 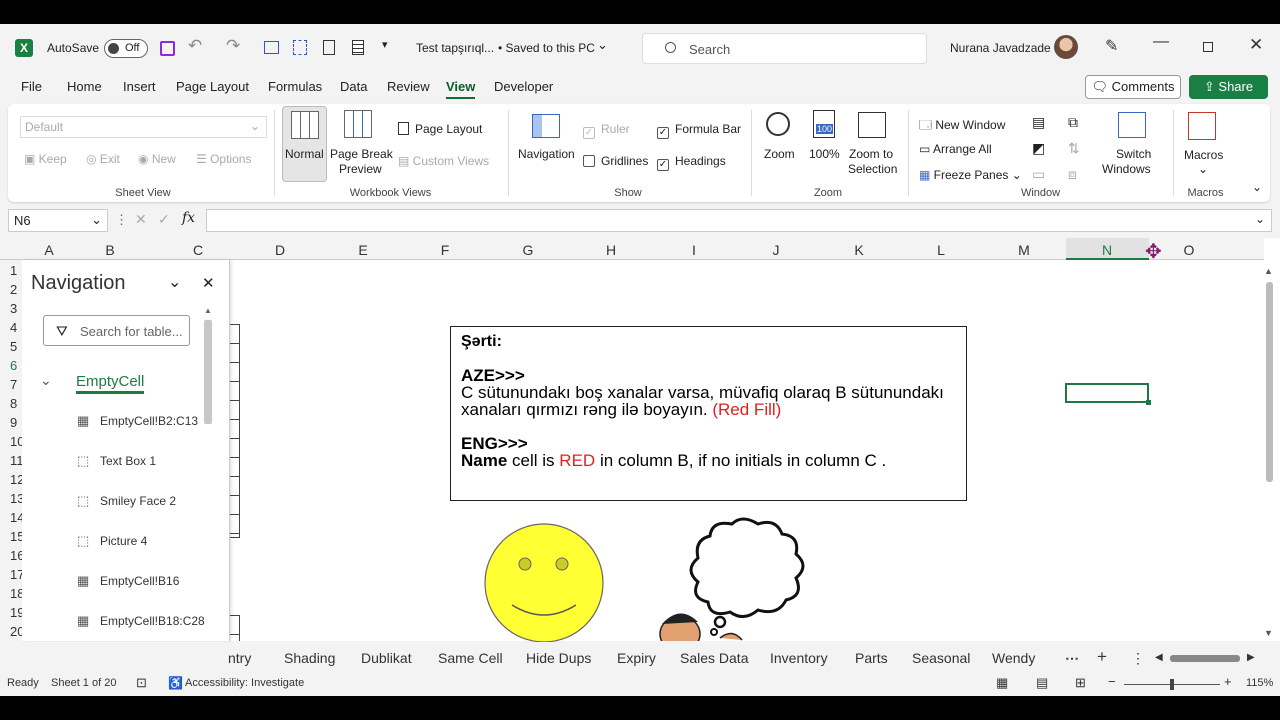 What do you see at coordinates (1080, 683) in the screenshot?
I see `page-break-status-icon: ⊞` at bounding box center [1080, 683].